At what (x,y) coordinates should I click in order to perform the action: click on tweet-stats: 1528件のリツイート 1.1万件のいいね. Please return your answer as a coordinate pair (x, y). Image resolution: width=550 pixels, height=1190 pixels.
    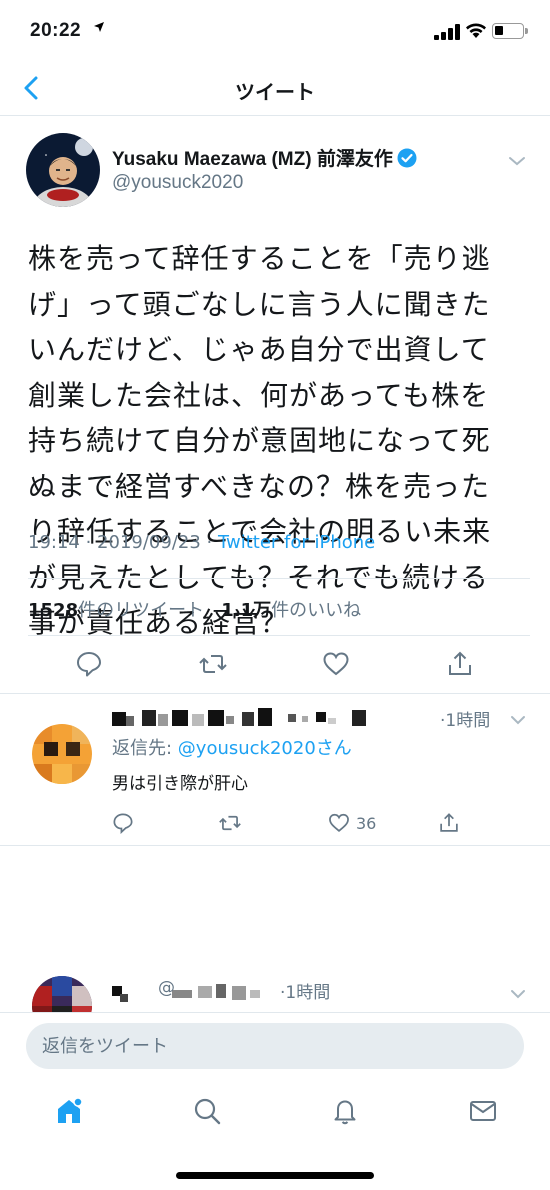
    Looking at the image, I should click on (279, 607).